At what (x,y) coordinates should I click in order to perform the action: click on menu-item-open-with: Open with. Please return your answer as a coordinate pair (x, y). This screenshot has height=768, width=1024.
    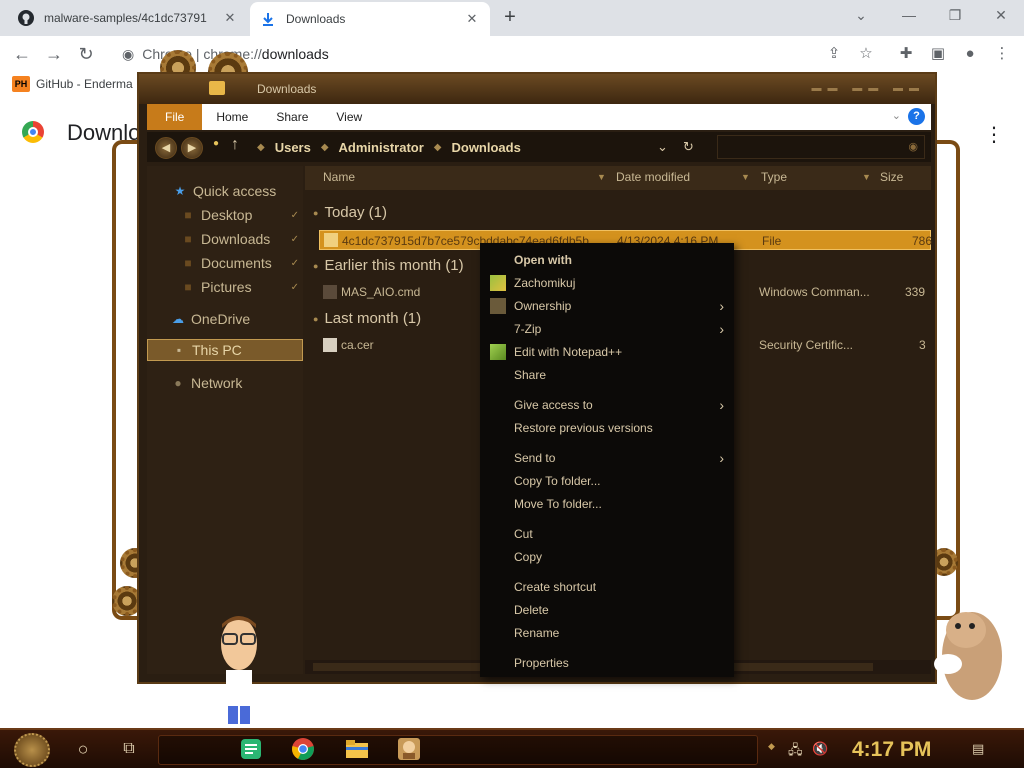
    Looking at the image, I should click on (607, 260).